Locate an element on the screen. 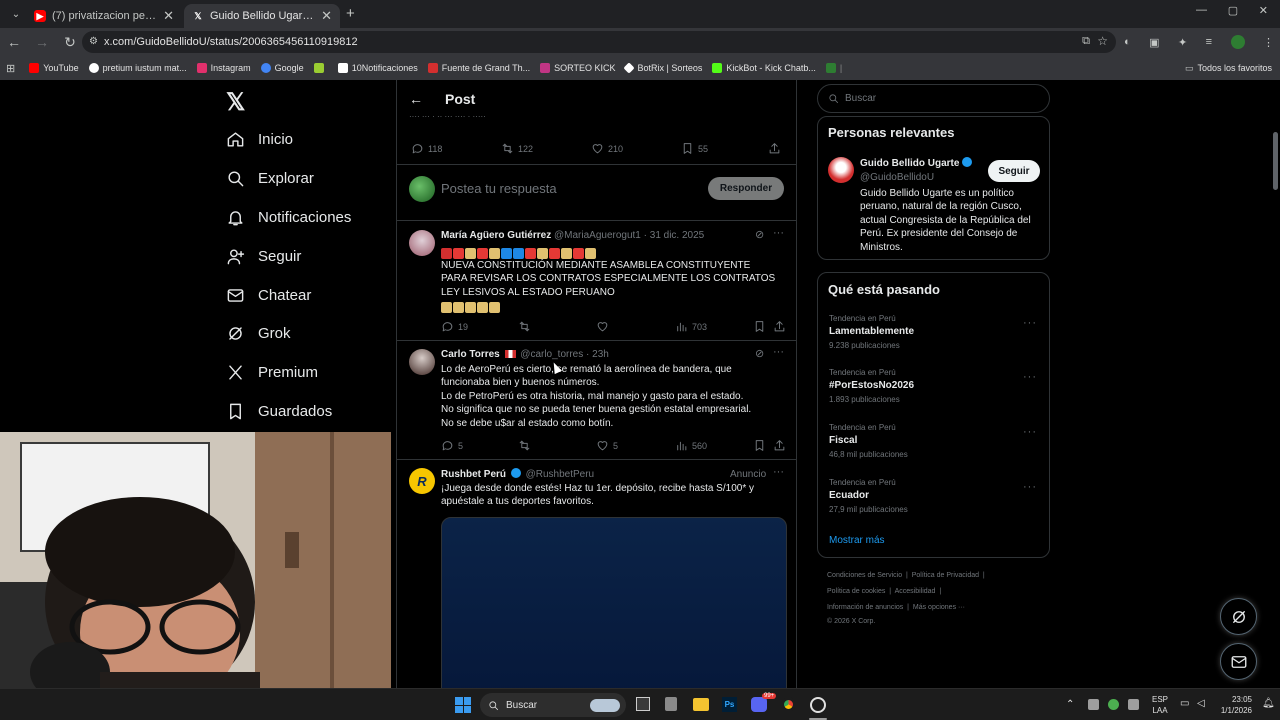 This screenshot has width=1280, height=720. nav-bookmarks: Guardados is located at coordinates (279, 411).